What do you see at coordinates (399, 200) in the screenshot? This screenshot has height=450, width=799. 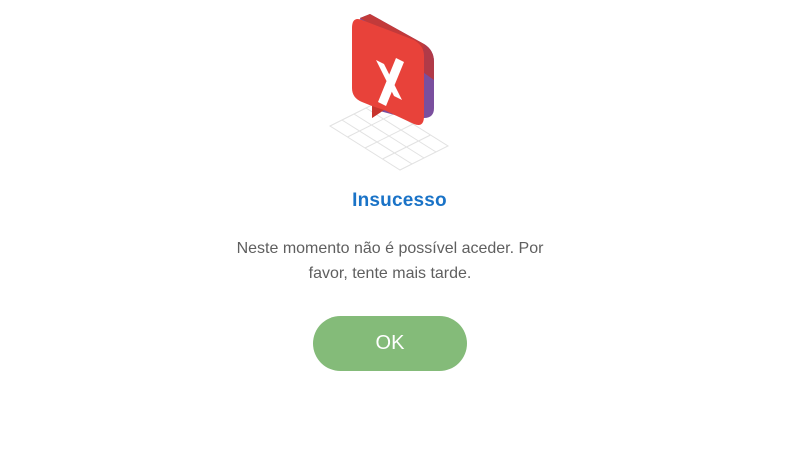 I see `dialog-title: Insucesso` at bounding box center [399, 200].